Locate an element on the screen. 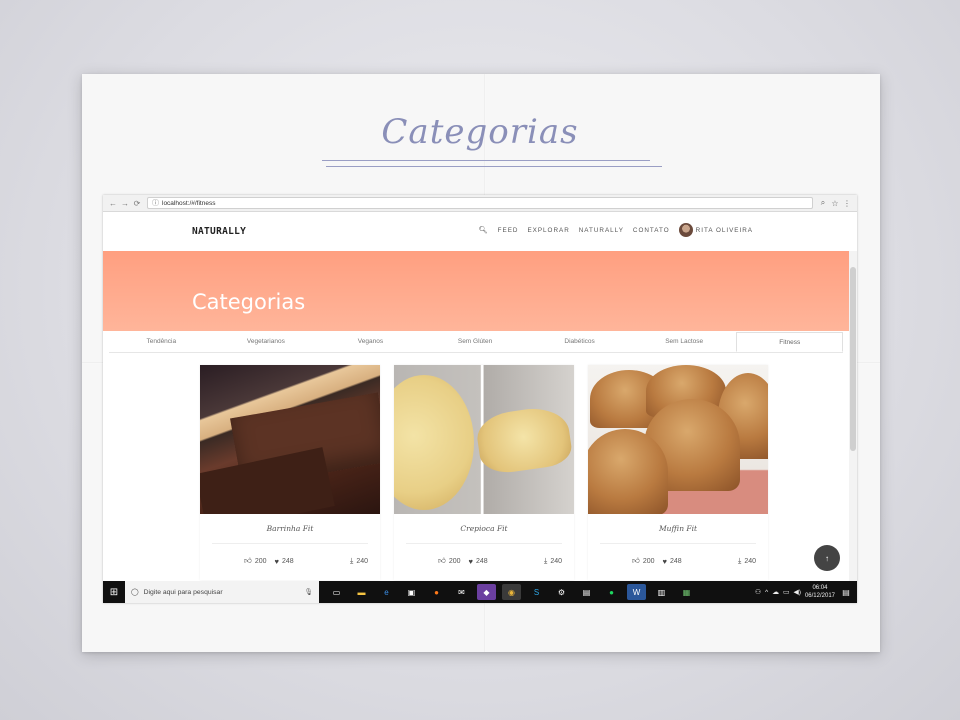 This screenshot has height=720, width=960. menu-item-contato: CONTATO is located at coordinates (651, 230).